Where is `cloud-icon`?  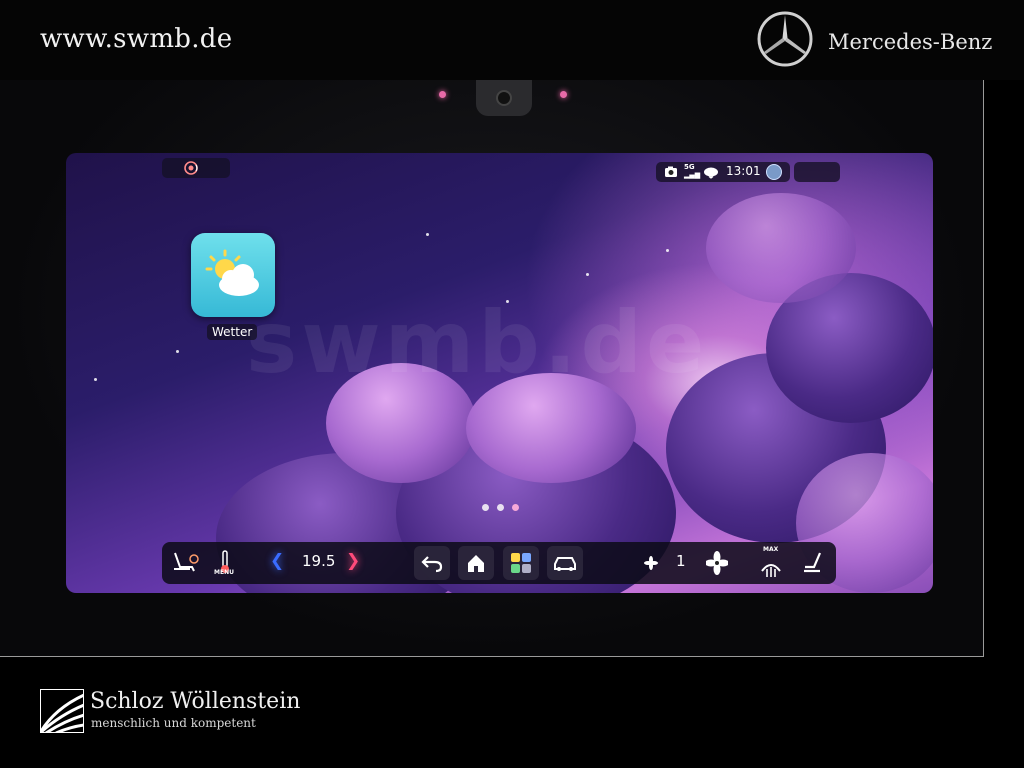
cloud-icon is located at coordinates (711, 173).